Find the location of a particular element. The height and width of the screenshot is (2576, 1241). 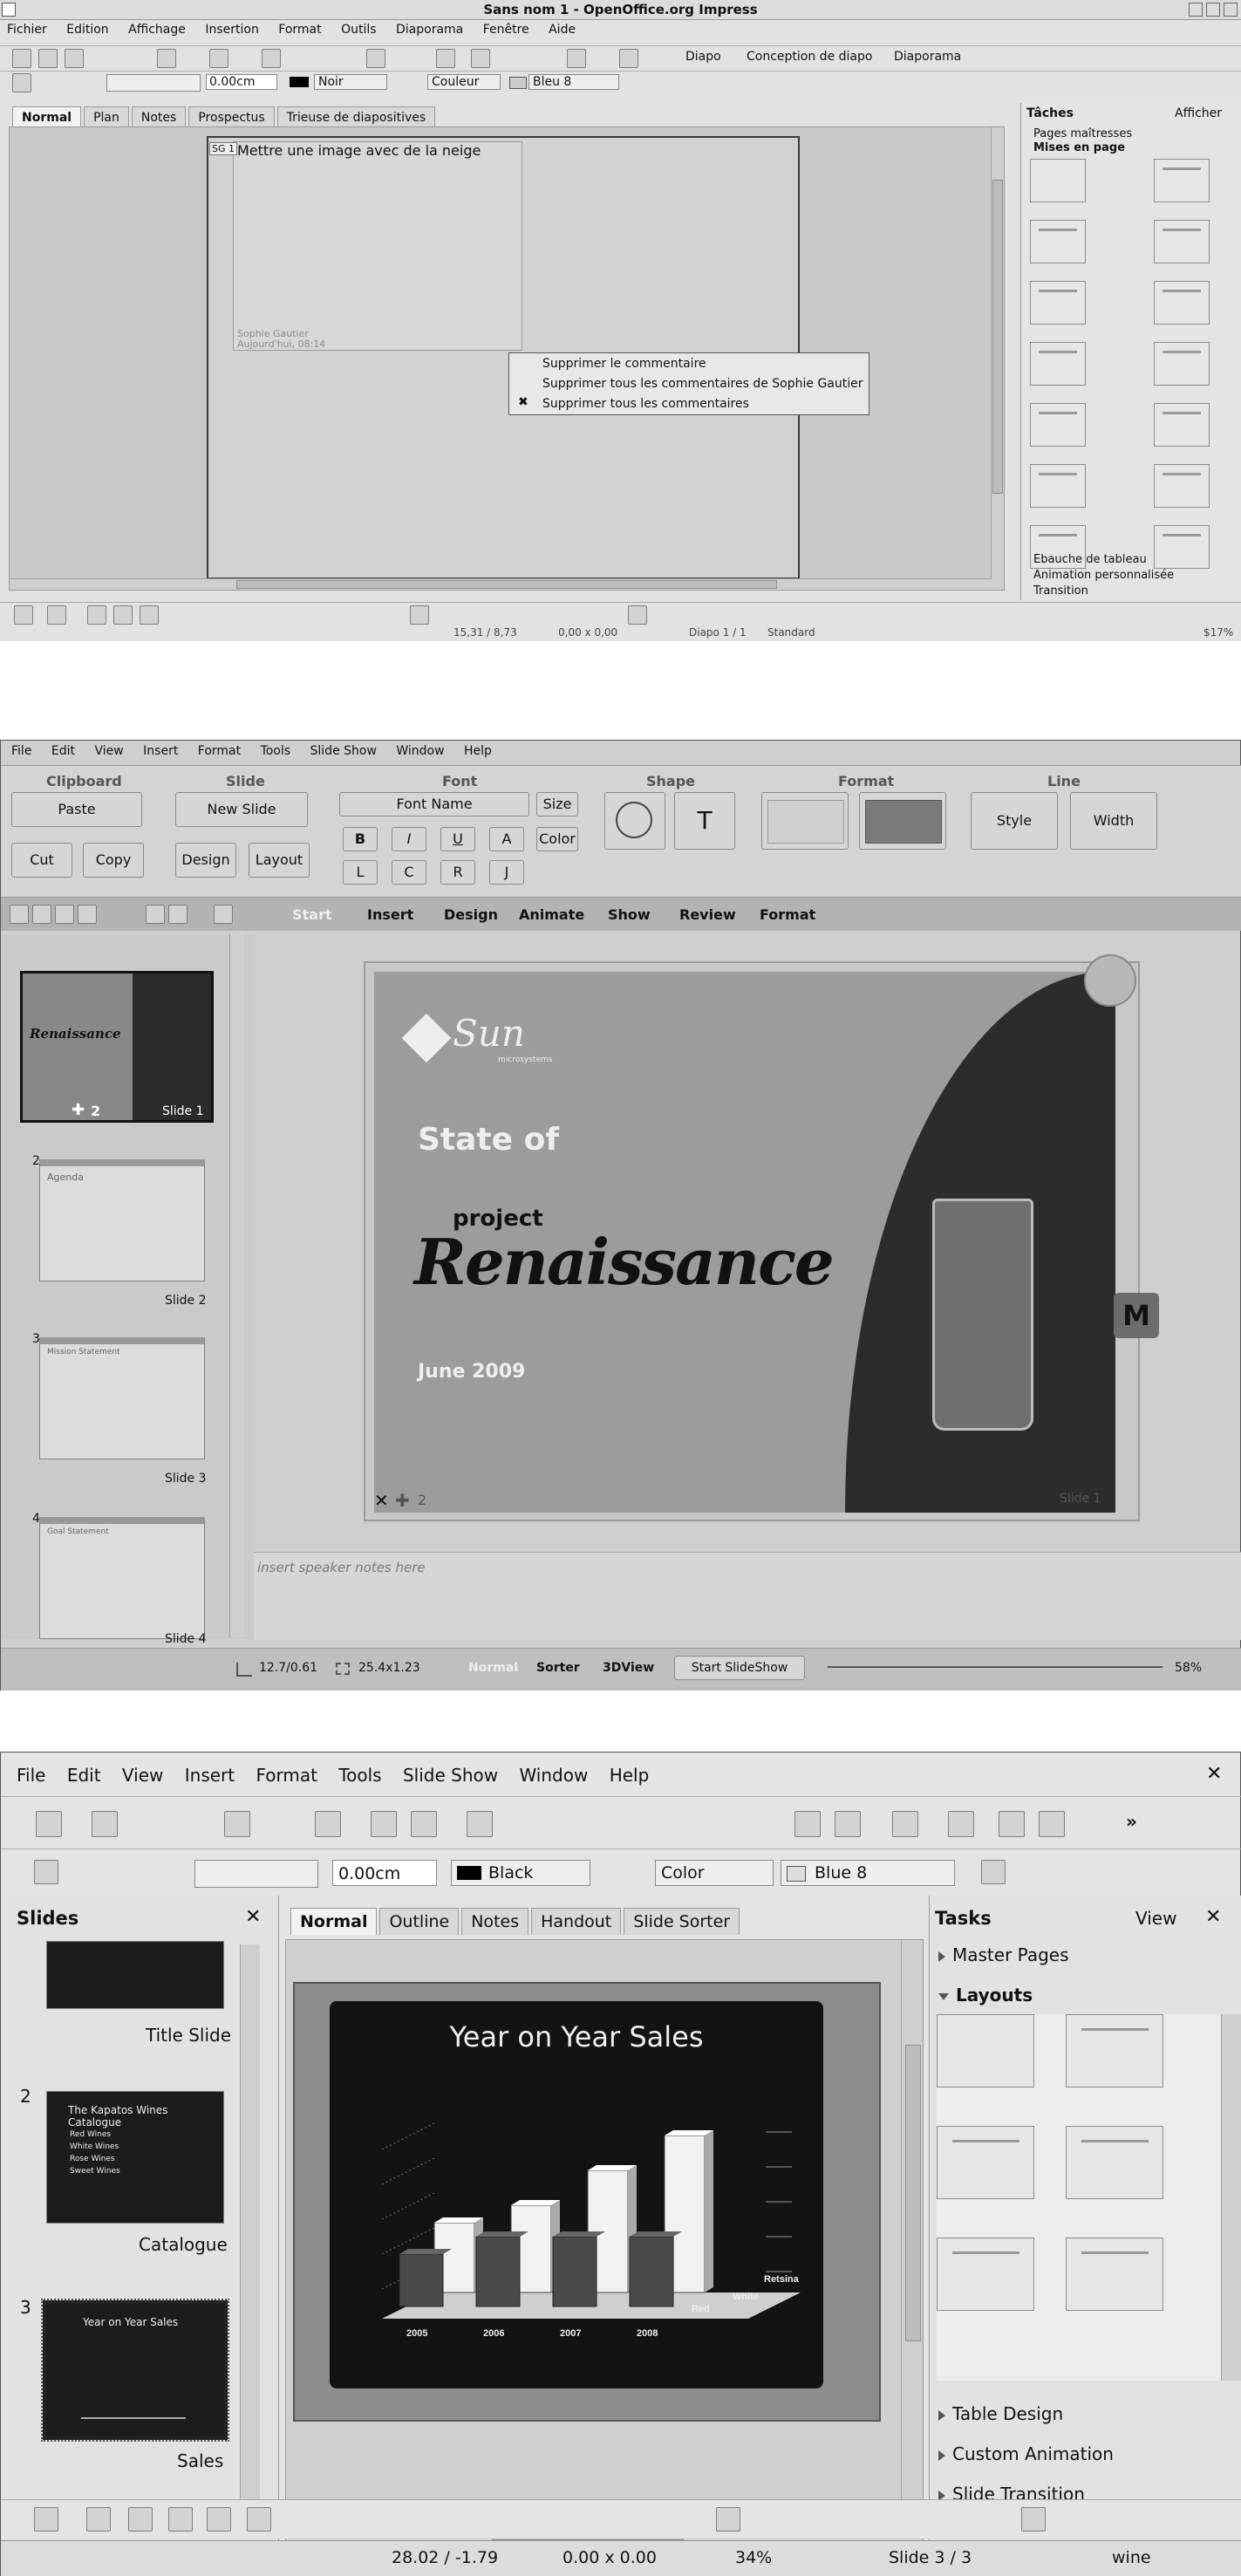

save-doc-icon is located at coordinates (64, 914).